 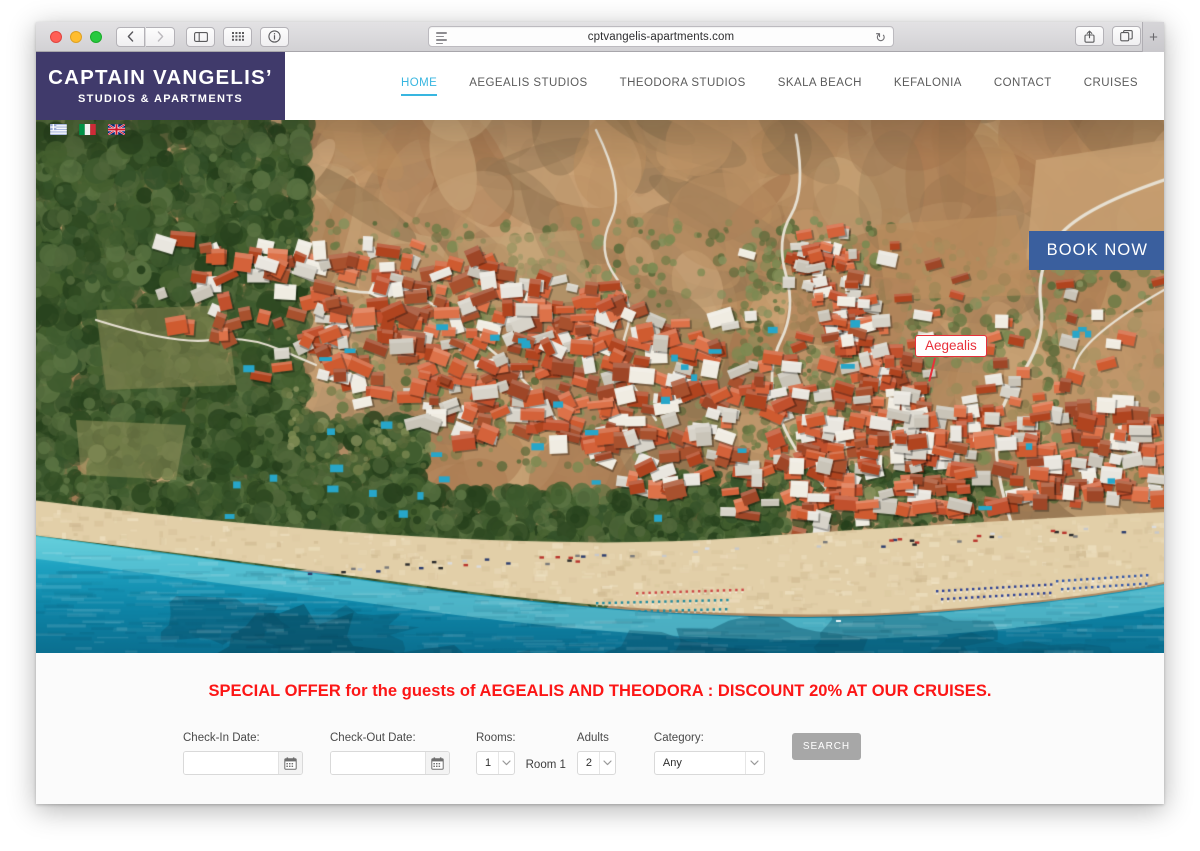 What do you see at coordinates (56, 36) in the screenshot?
I see `close-window-button` at bounding box center [56, 36].